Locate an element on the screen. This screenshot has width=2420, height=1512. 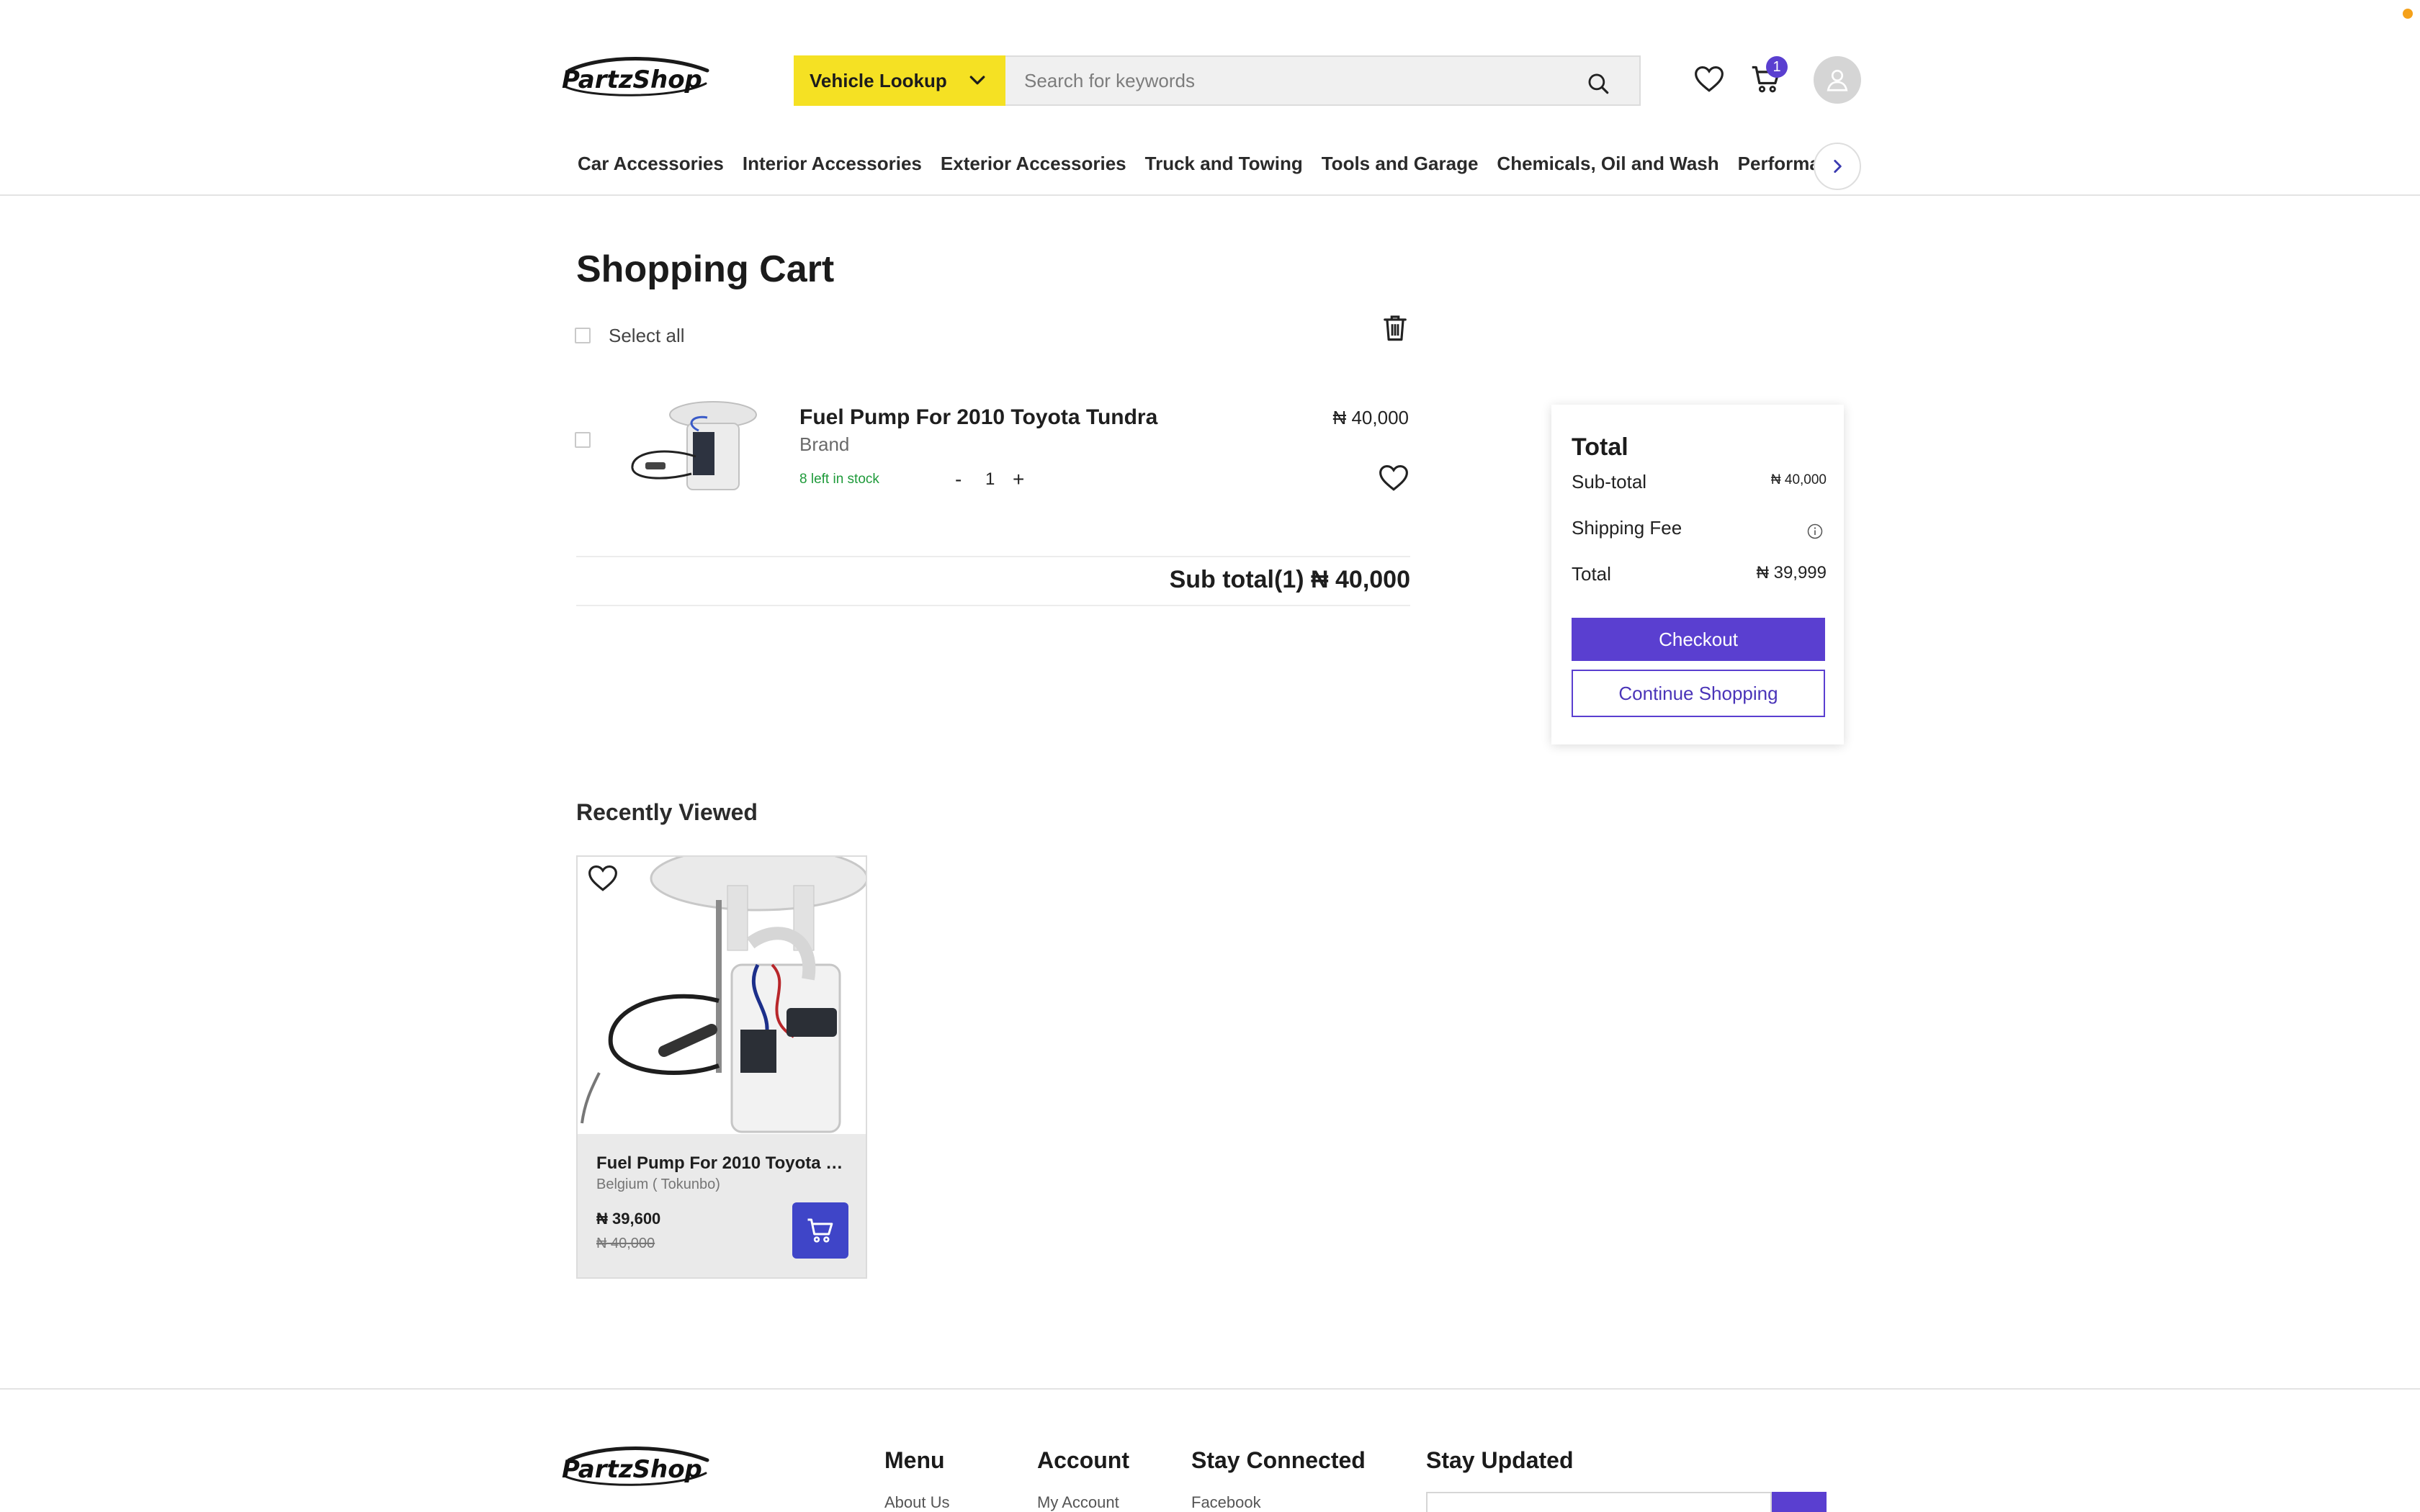
nav-item-exterior-accessories: Exterior Accessories is located at coordinates (1033, 167).